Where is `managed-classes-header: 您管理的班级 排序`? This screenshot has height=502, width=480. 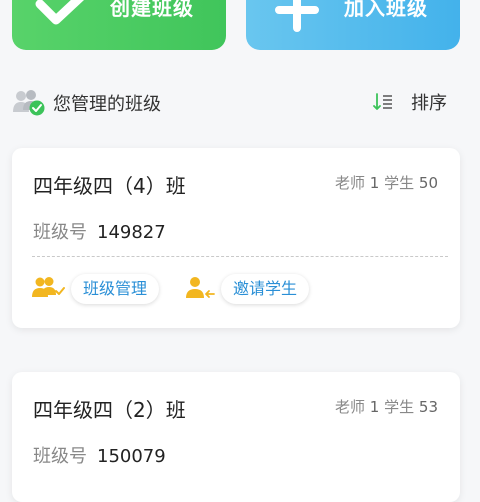 managed-classes-header: 您管理的班级 排序 is located at coordinates (236, 102).